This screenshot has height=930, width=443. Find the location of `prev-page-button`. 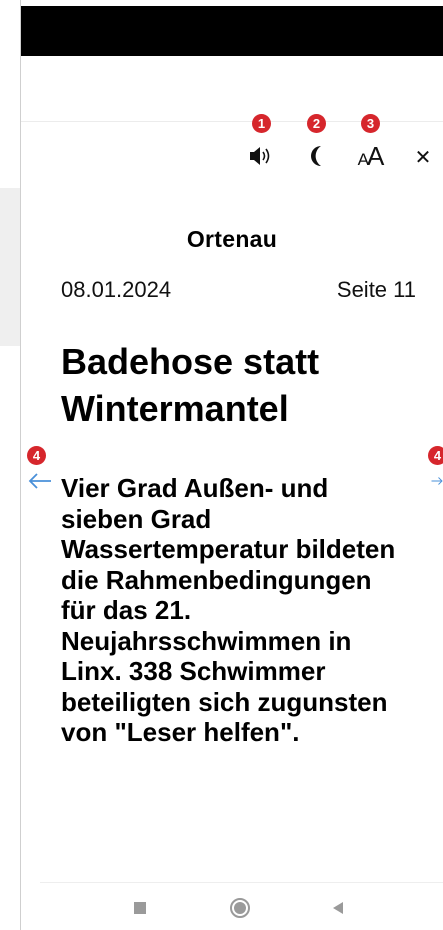

prev-page-button is located at coordinates (40, 481).